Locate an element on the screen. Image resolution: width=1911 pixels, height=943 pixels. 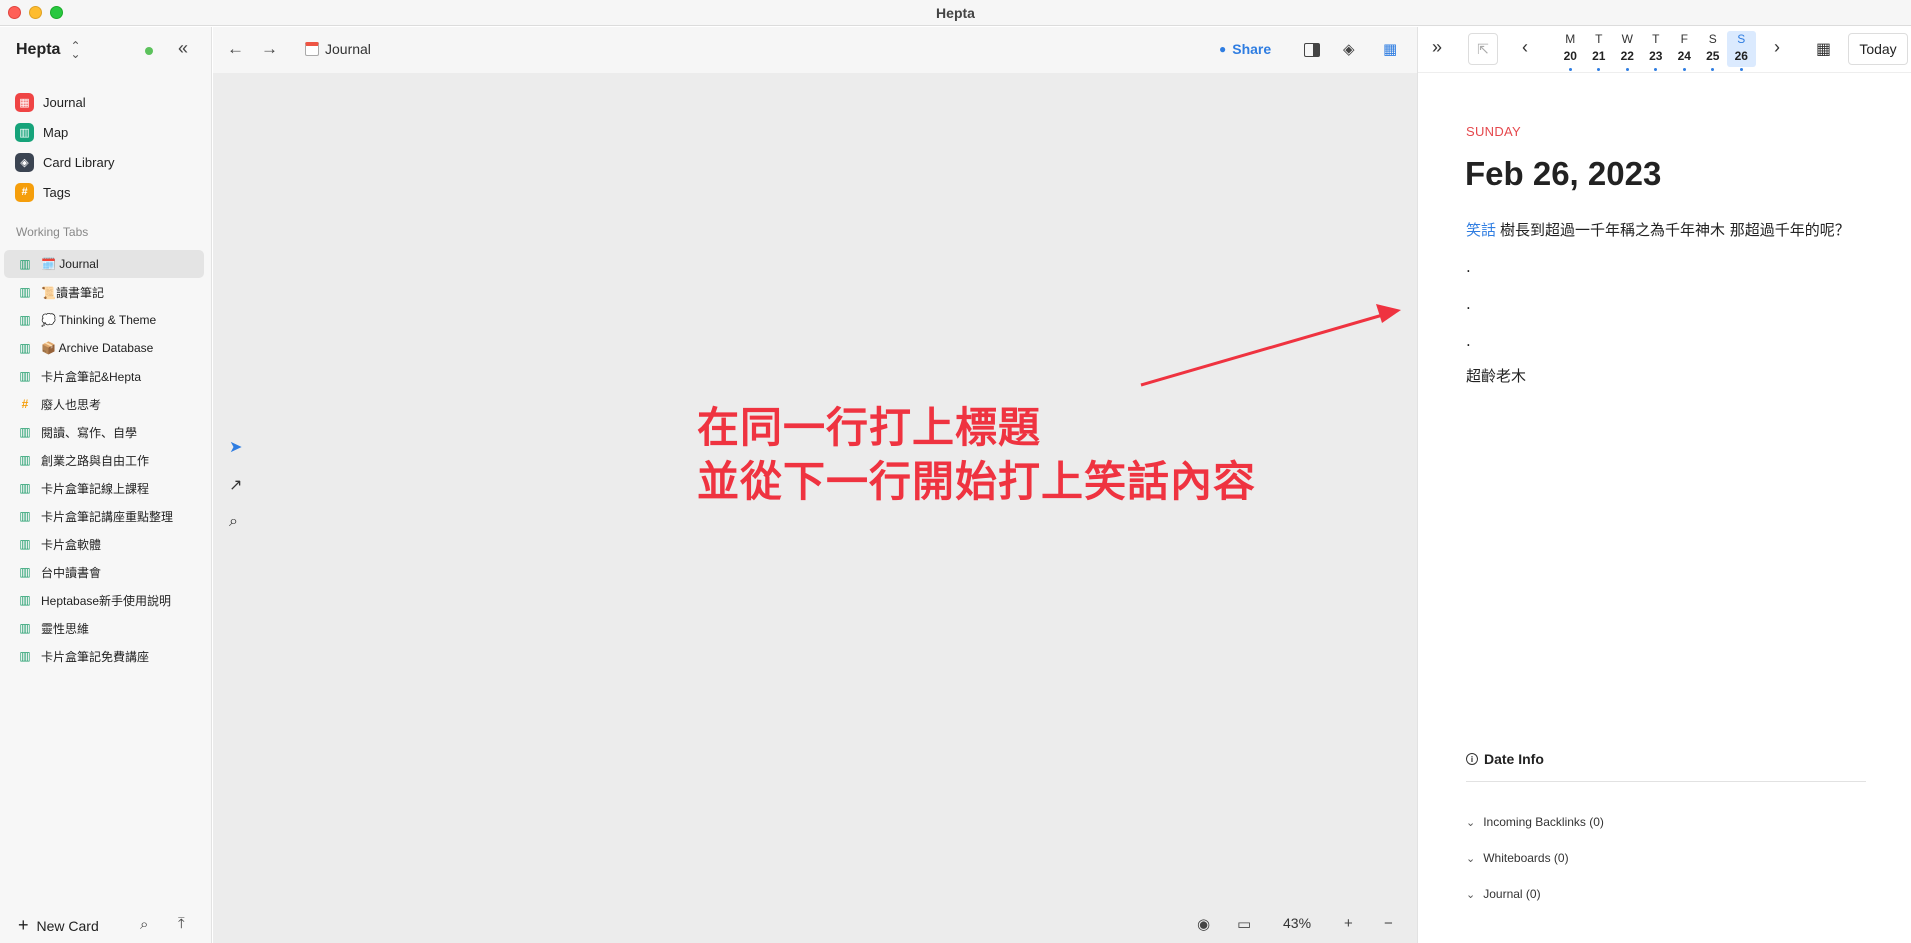
section-label: Incoming Backlinks (0) is located at coordinates (1543, 822).